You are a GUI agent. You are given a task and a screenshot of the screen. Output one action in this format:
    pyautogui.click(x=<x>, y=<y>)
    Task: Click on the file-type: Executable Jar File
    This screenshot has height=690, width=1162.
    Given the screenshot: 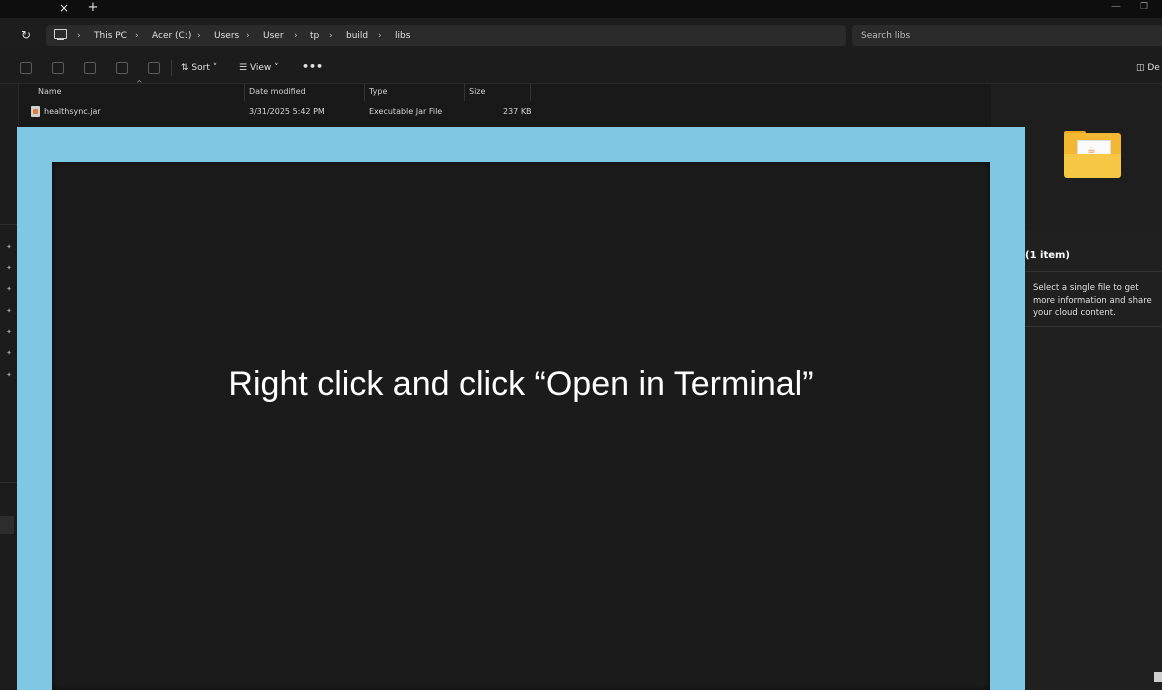 What is the action you would take?
    pyautogui.click(x=406, y=111)
    